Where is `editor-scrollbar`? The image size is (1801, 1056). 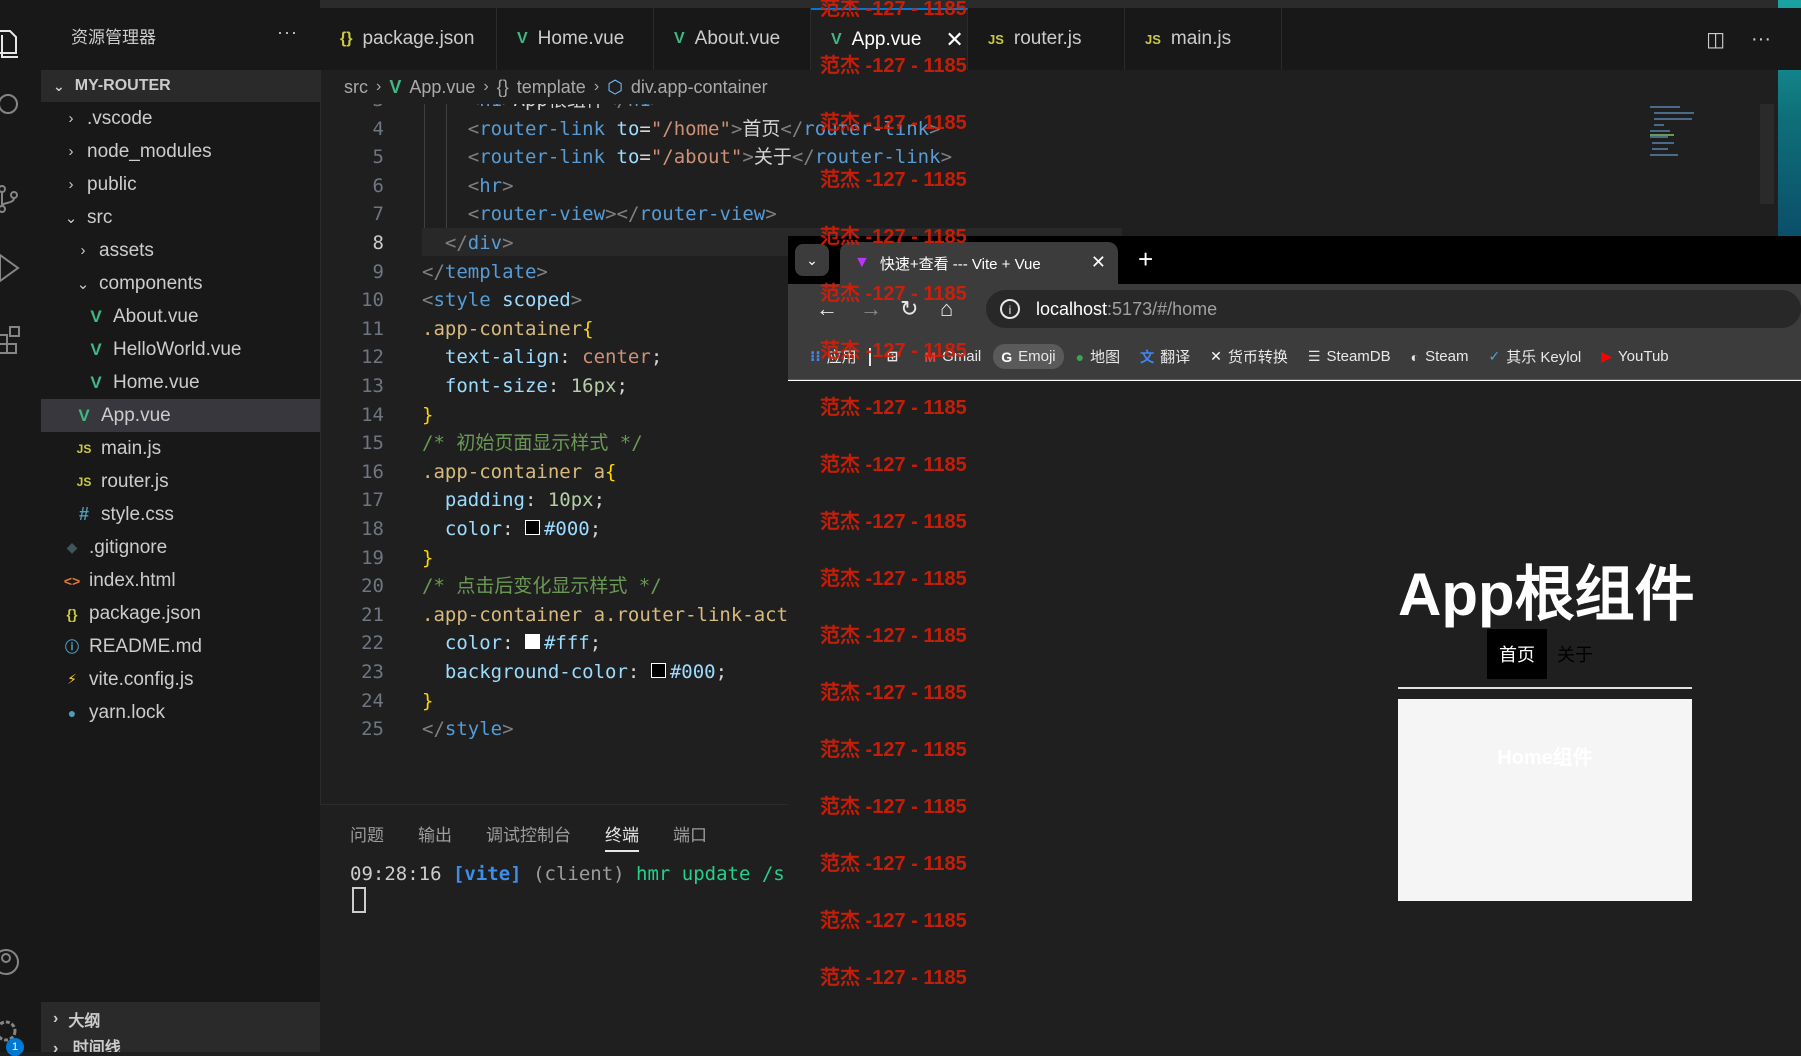 editor-scrollbar is located at coordinates (1767, 154).